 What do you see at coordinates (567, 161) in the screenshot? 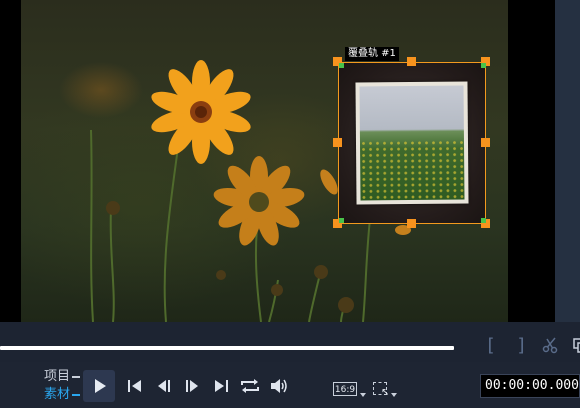
I see `side-panel` at bounding box center [567, 161].